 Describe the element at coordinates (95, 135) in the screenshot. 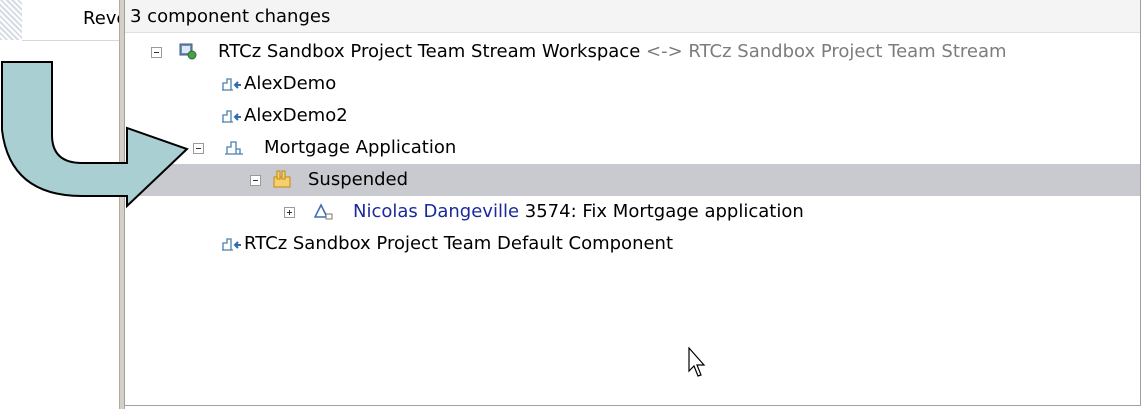

I see `callout-arrow-icon` at that location.